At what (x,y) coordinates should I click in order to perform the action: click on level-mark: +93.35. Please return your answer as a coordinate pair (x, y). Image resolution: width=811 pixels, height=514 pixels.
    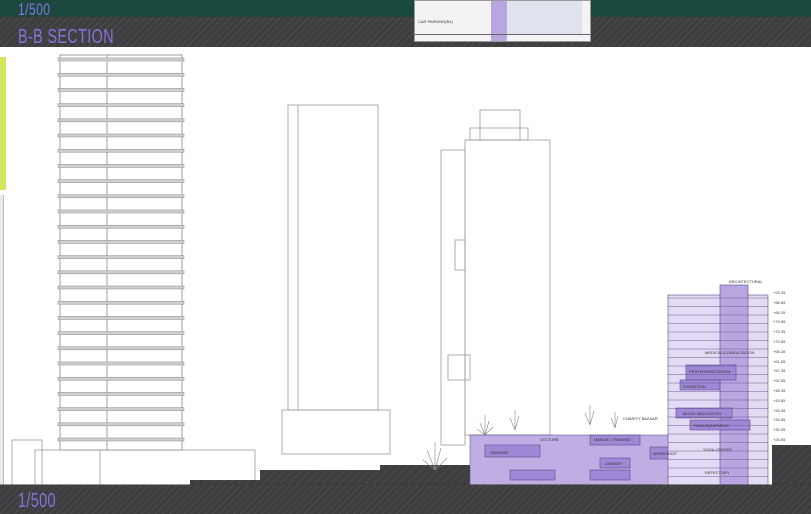
    Looking at the image, I should click on (779, 292).